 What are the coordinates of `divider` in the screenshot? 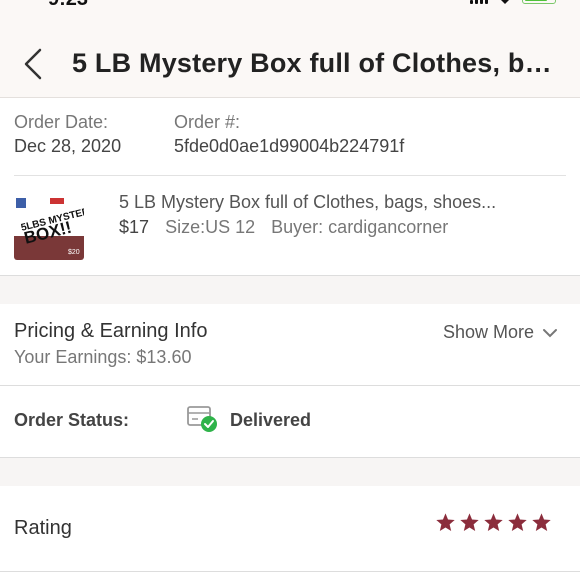 It's located at (290, 175).